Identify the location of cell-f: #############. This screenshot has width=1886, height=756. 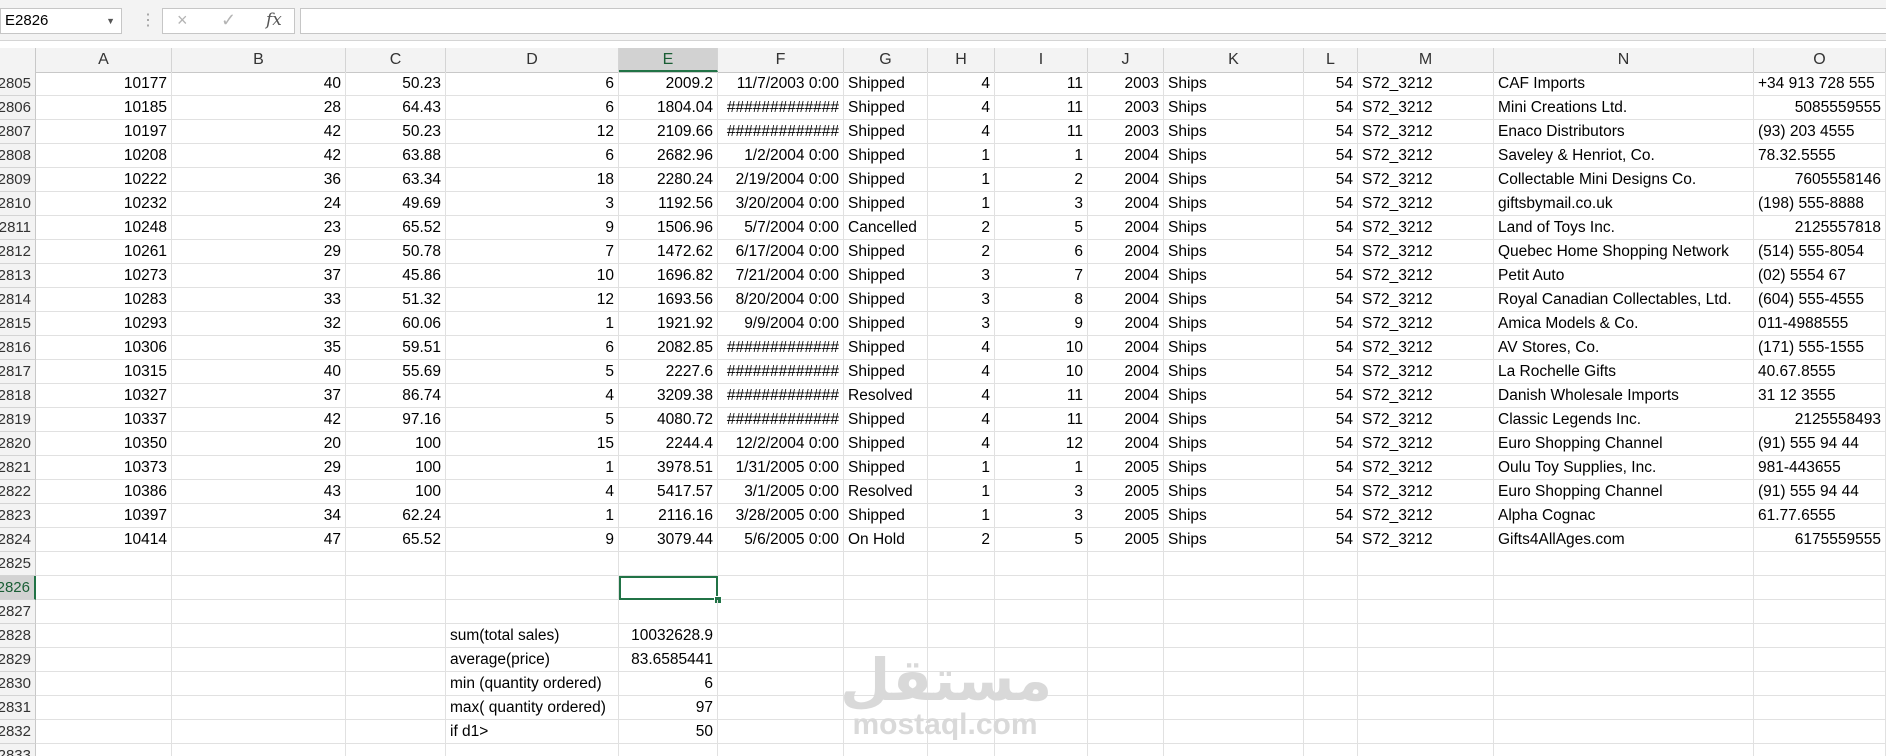
(781, 108).